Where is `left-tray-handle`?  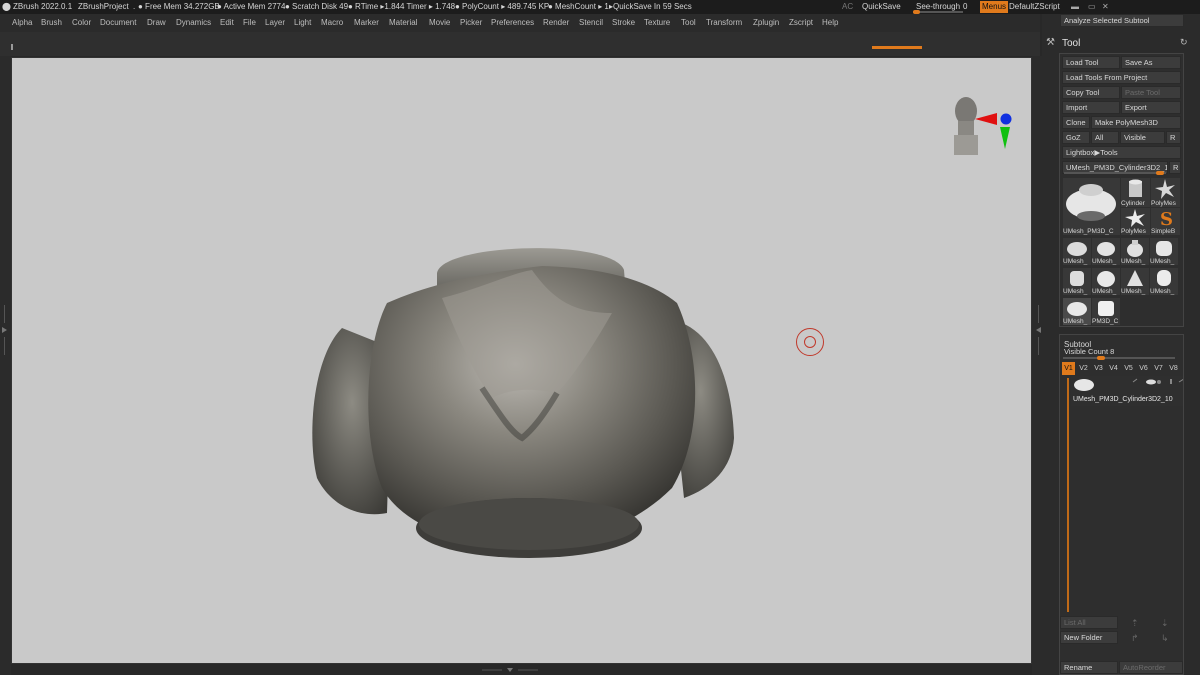 left-tray-handle is located at coordinates (4, 330).